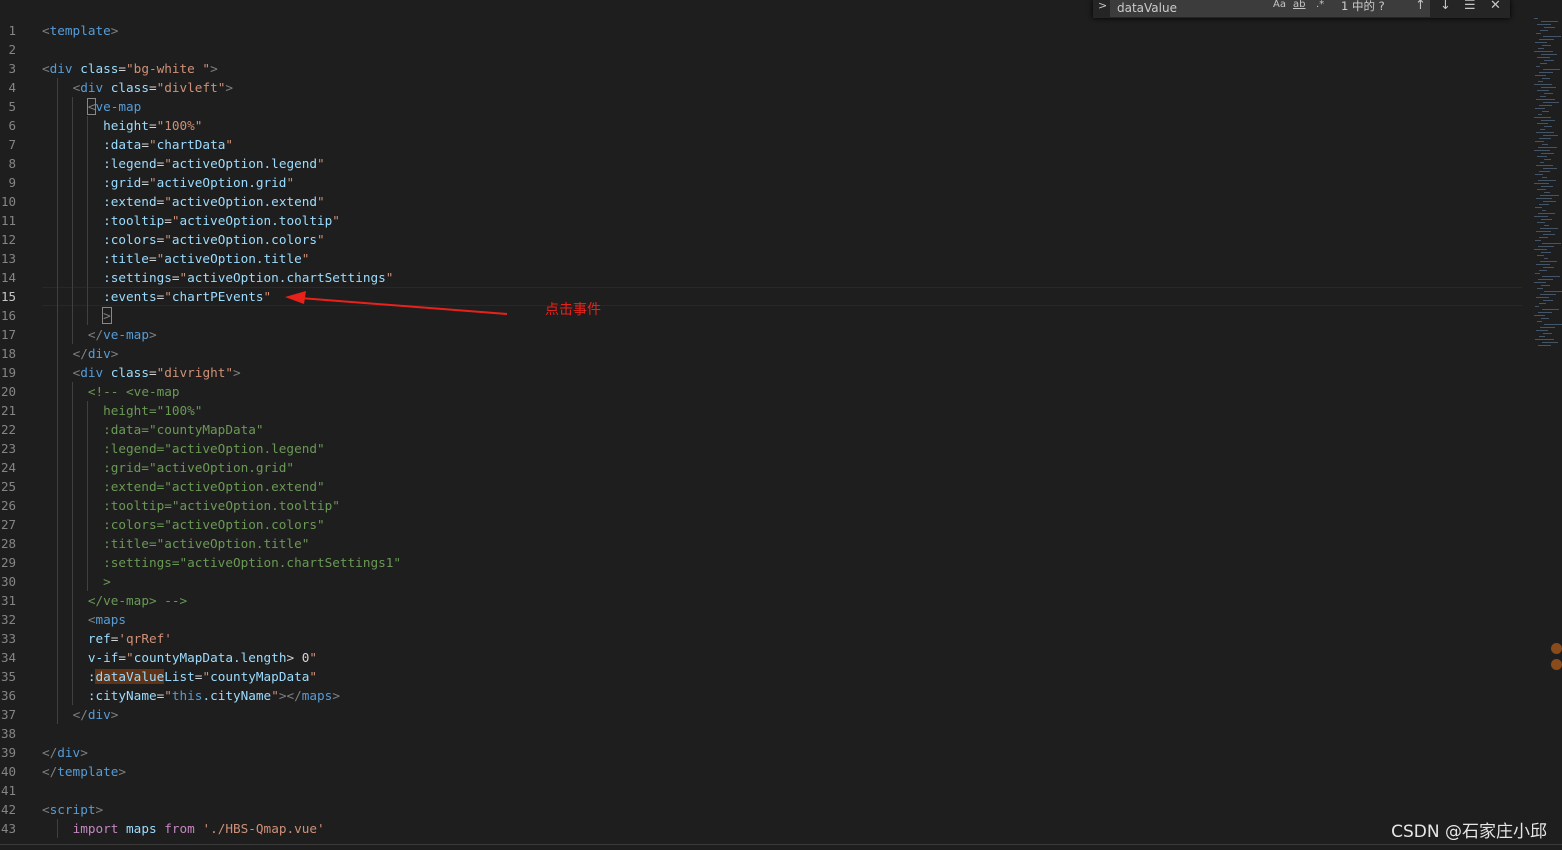 The image size is (1562, 850). Describe the element at coordinates (765, 296) in the screenshot. I see `code-line: 15 :events="chartPEvents"` at that location.